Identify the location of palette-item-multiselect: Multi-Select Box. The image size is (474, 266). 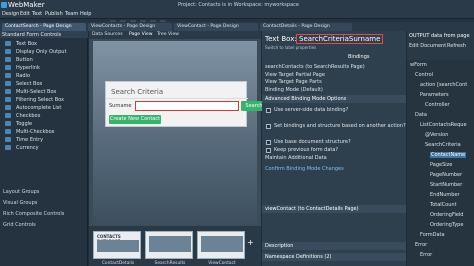
(44, 92).